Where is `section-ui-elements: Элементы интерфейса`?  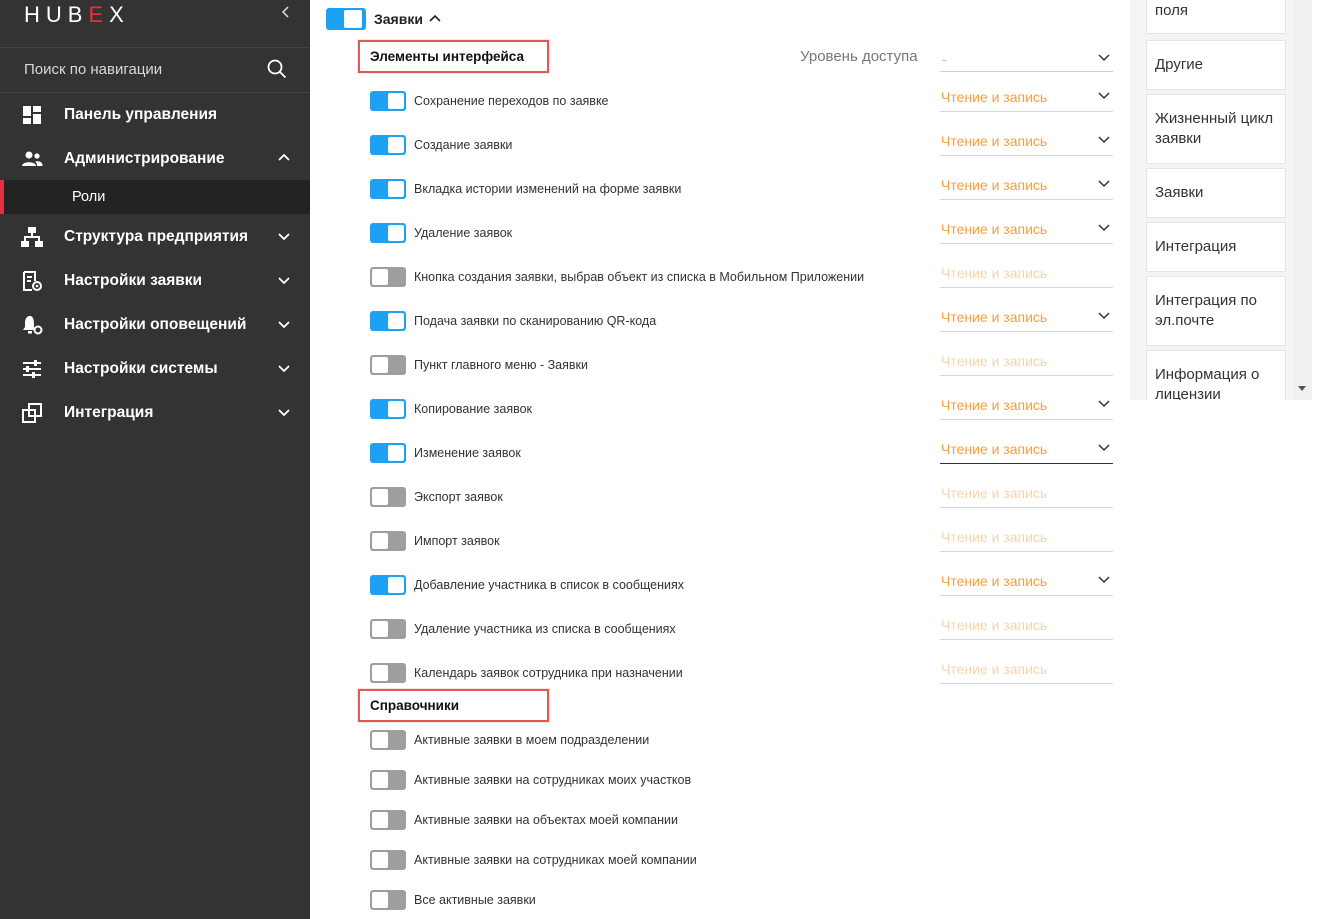 section-ui-elements: Элементы интерфейса is located at coordinates (453, 56).